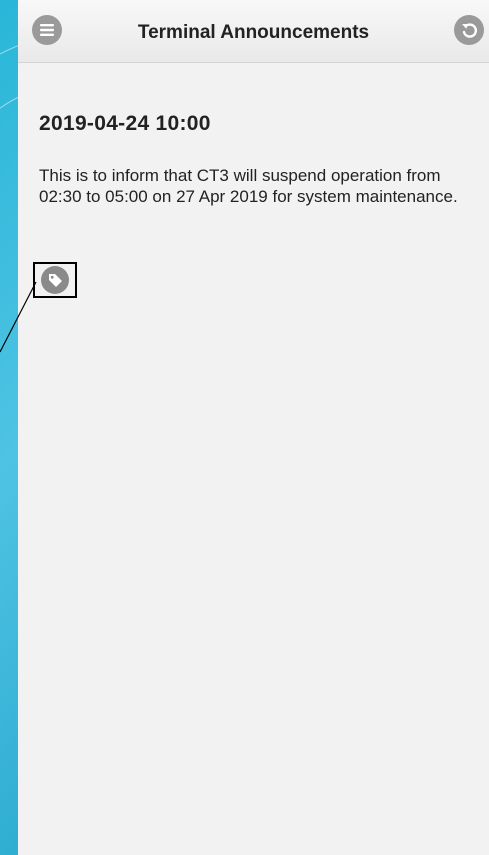  I want to click on announcement-datetime: 2019-04-24 10:00, so click(125, 123).